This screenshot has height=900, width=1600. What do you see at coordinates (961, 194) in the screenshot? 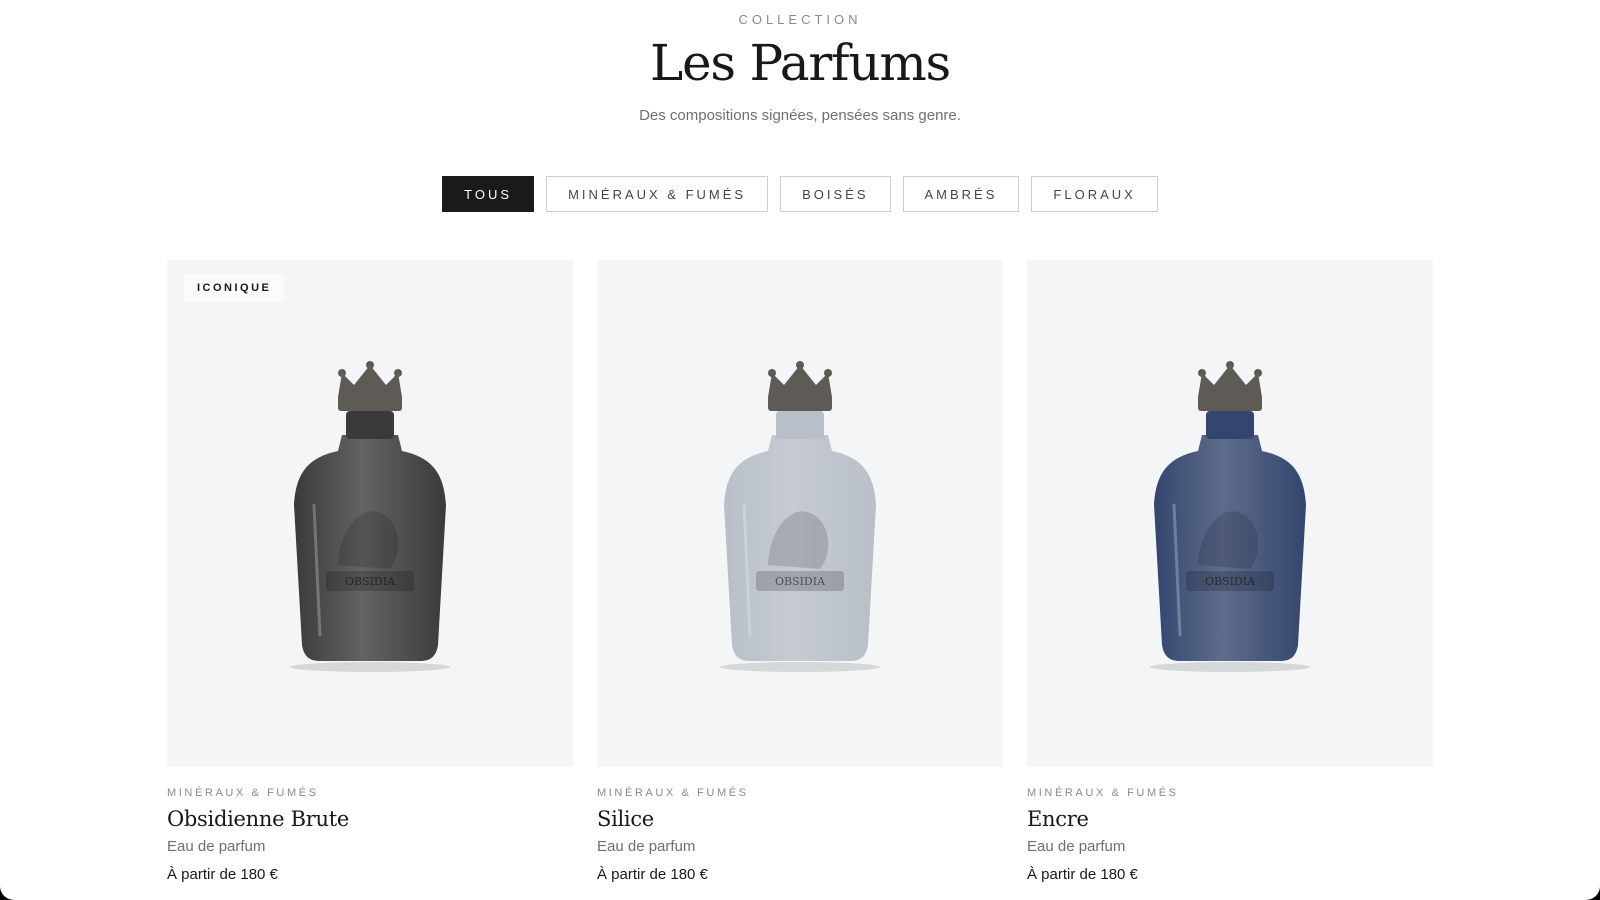
I see `filter-ambres: AMBRÉS` at bounding box center [961, 194].